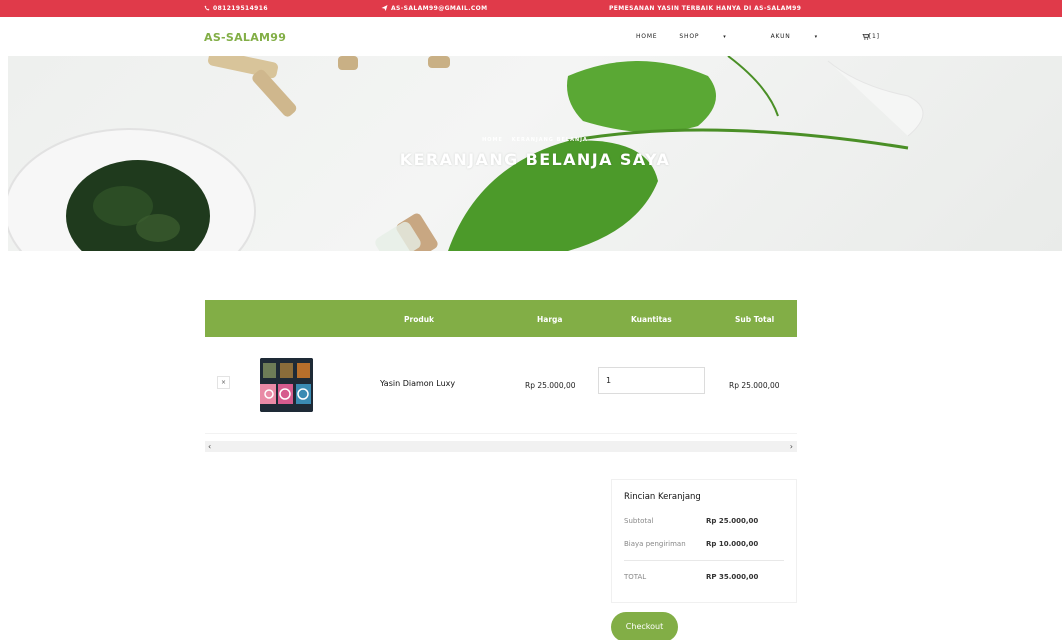 This screenshot has height=640, width=1062. I want to click on shipping-label: Biaya pengiriman, so click(655, 544).